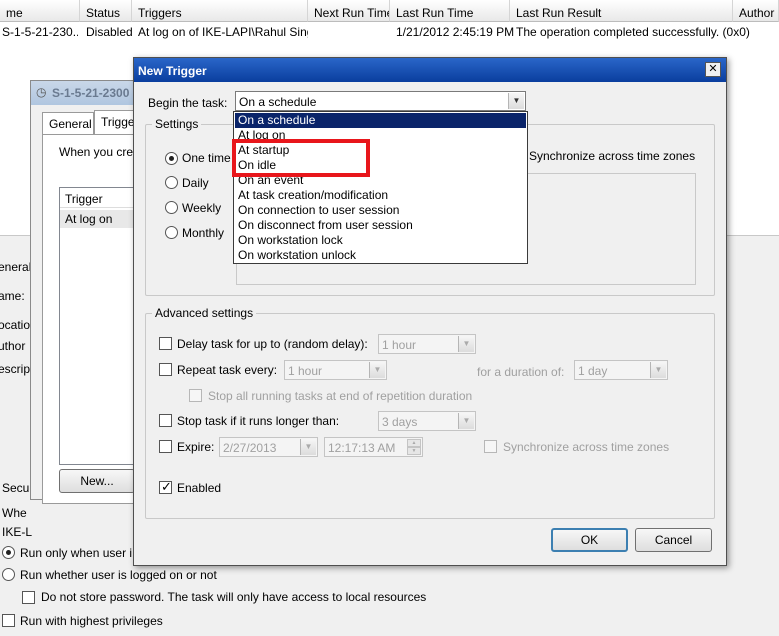 The image size is (779, 636). What do you see at coordinates (15, 369) in the screenshot?
I see `description-label: escrip` at bounding box center [15, 369].